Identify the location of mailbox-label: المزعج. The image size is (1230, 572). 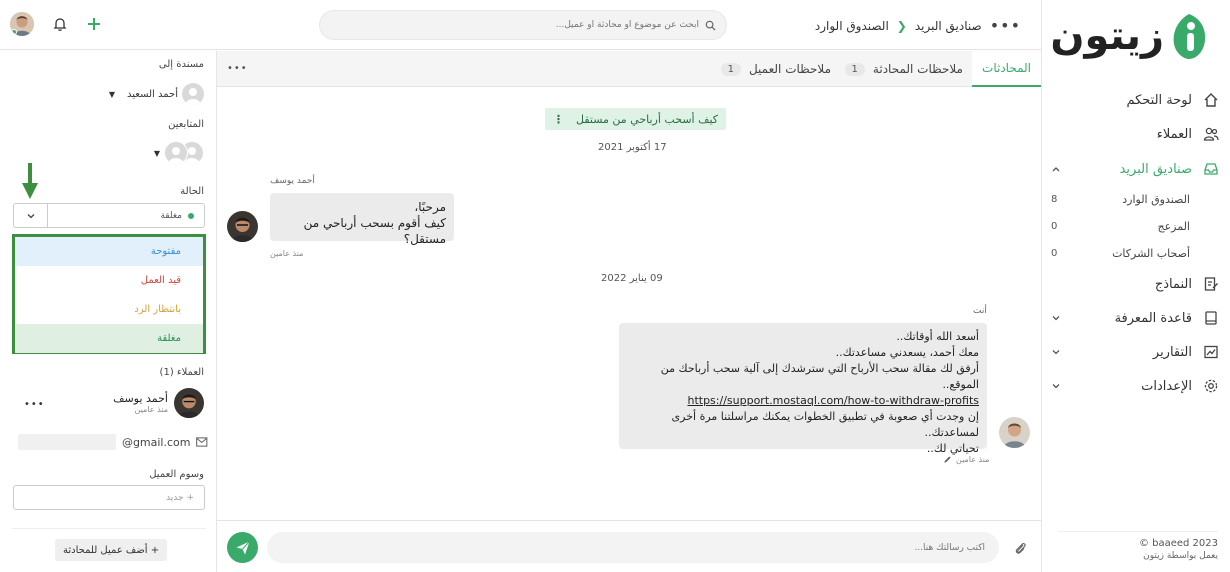
(1173, 226).